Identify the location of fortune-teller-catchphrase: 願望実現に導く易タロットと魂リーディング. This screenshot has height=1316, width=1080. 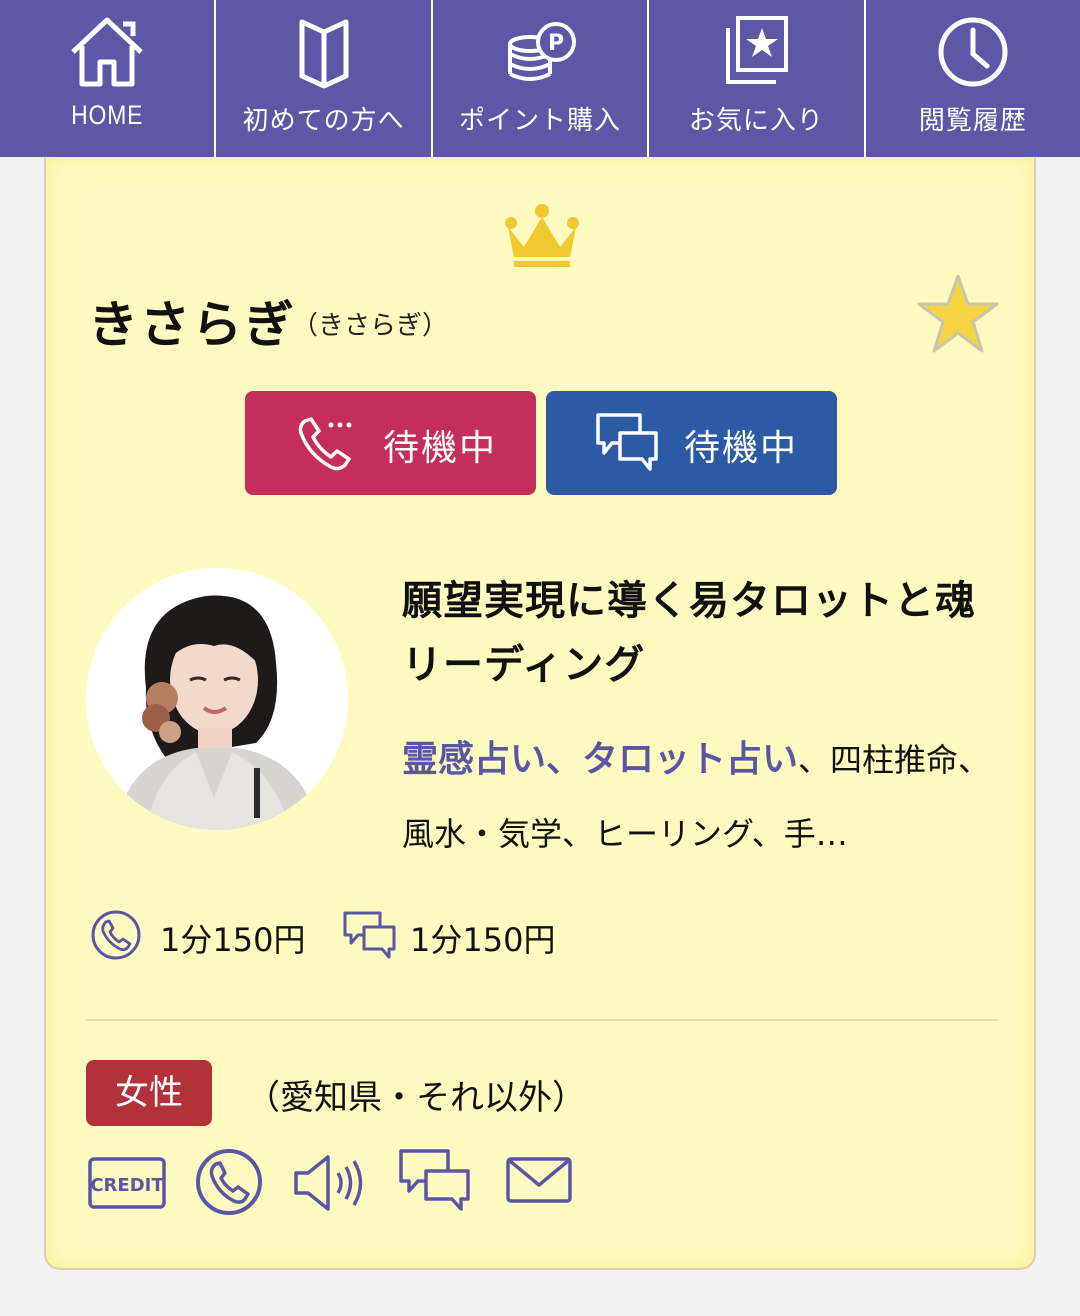
(689, 633).